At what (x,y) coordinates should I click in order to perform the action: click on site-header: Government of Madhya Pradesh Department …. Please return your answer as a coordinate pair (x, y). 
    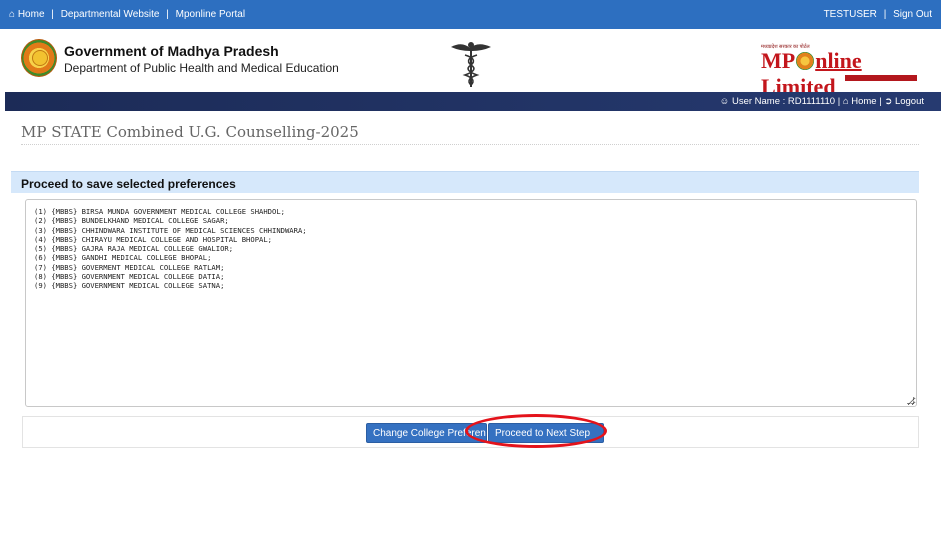
    Looking at the image, I should click on (470, 64).